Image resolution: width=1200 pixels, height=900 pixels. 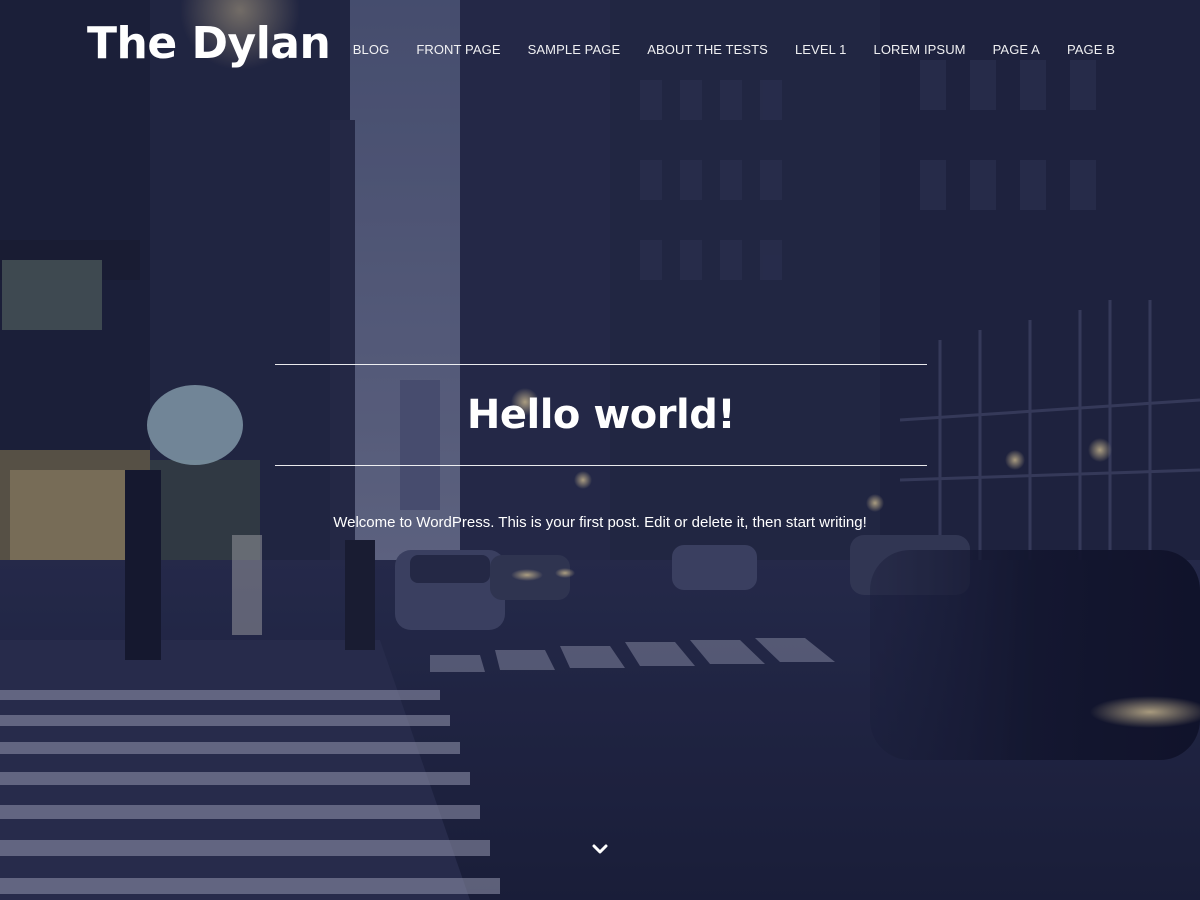 I want to click on nav-item-page-b: PAGE B, so click(x=1091, y=50).